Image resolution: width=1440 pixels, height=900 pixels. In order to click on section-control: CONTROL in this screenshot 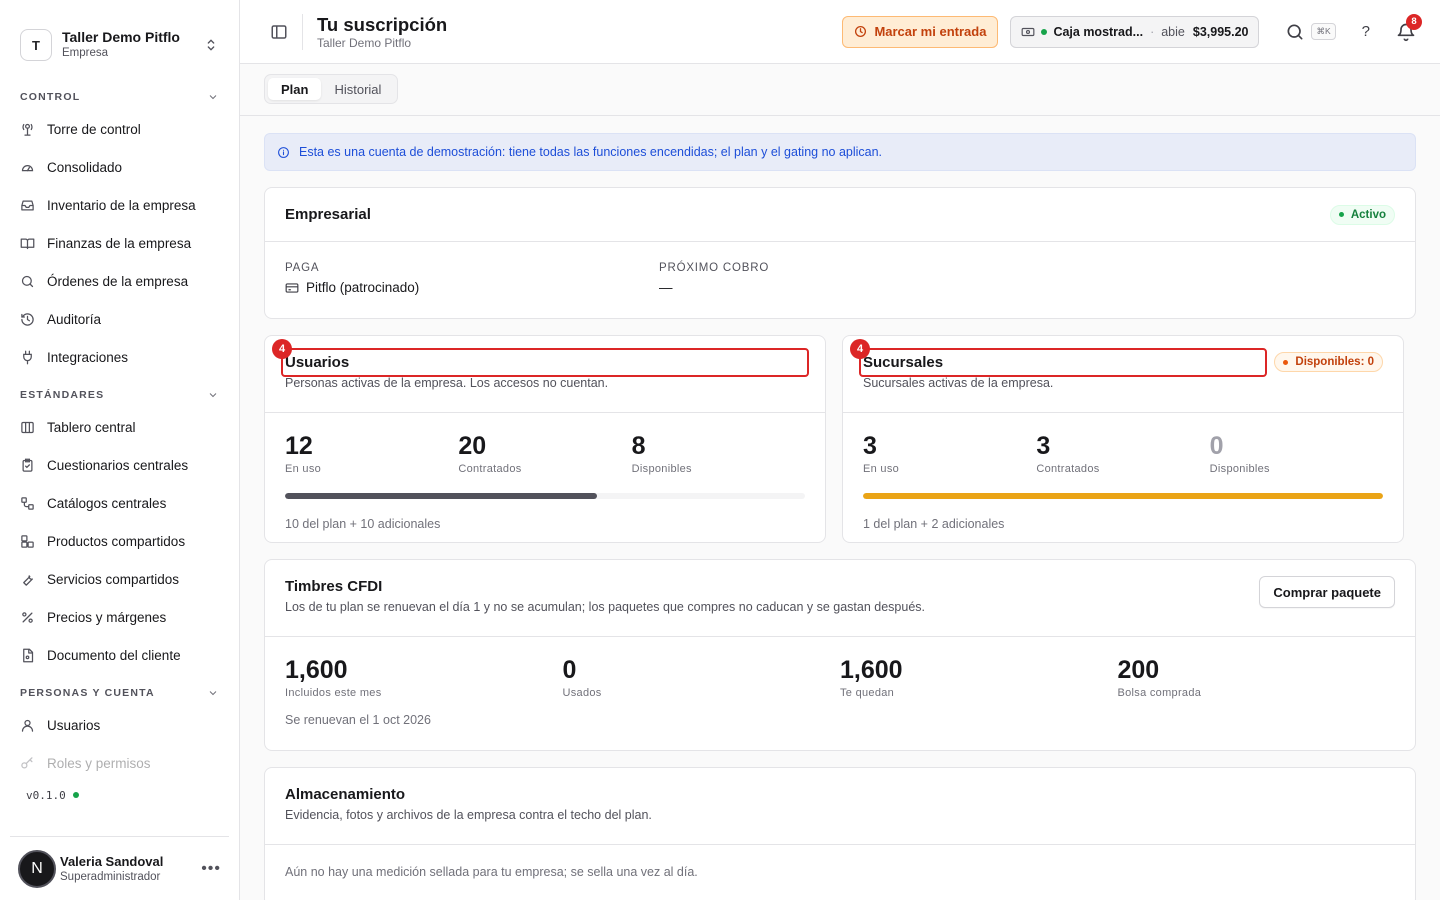, I will do `click(119, 97)`.